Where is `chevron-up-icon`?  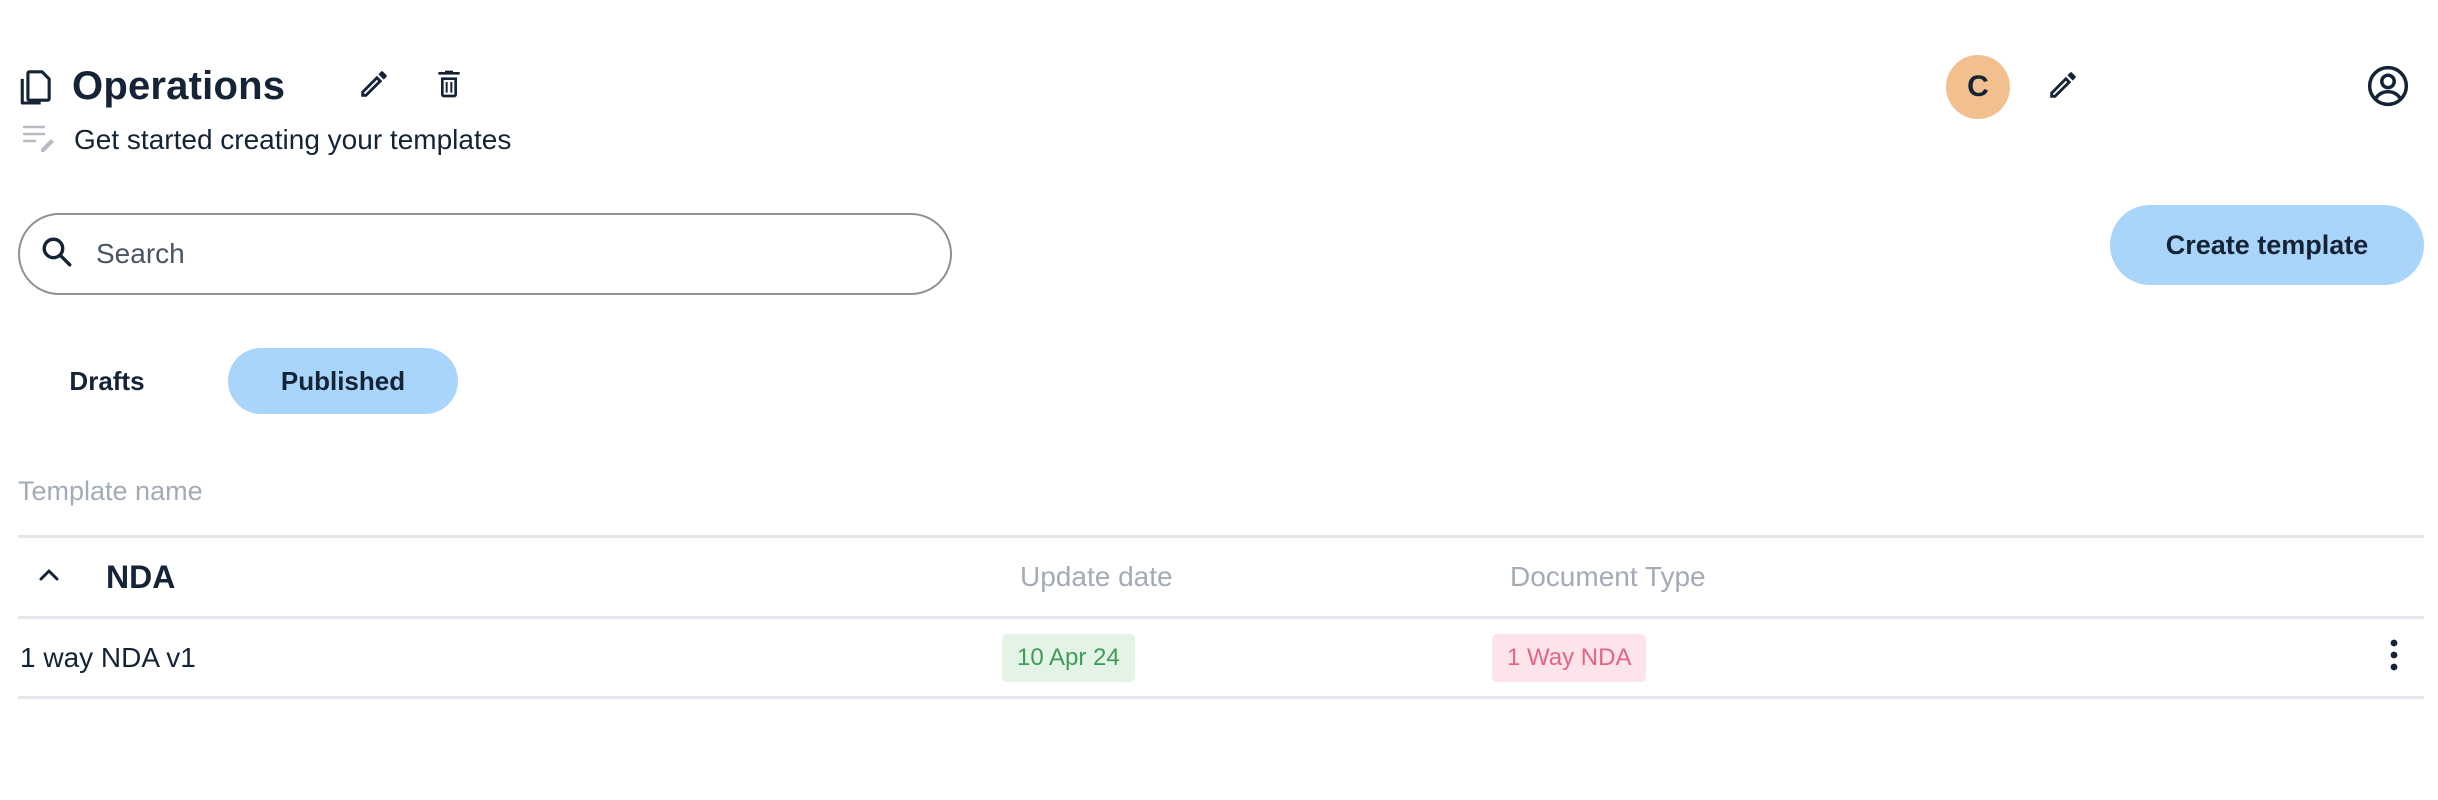
chevron-up-icon is located at coordinates (49, 577).